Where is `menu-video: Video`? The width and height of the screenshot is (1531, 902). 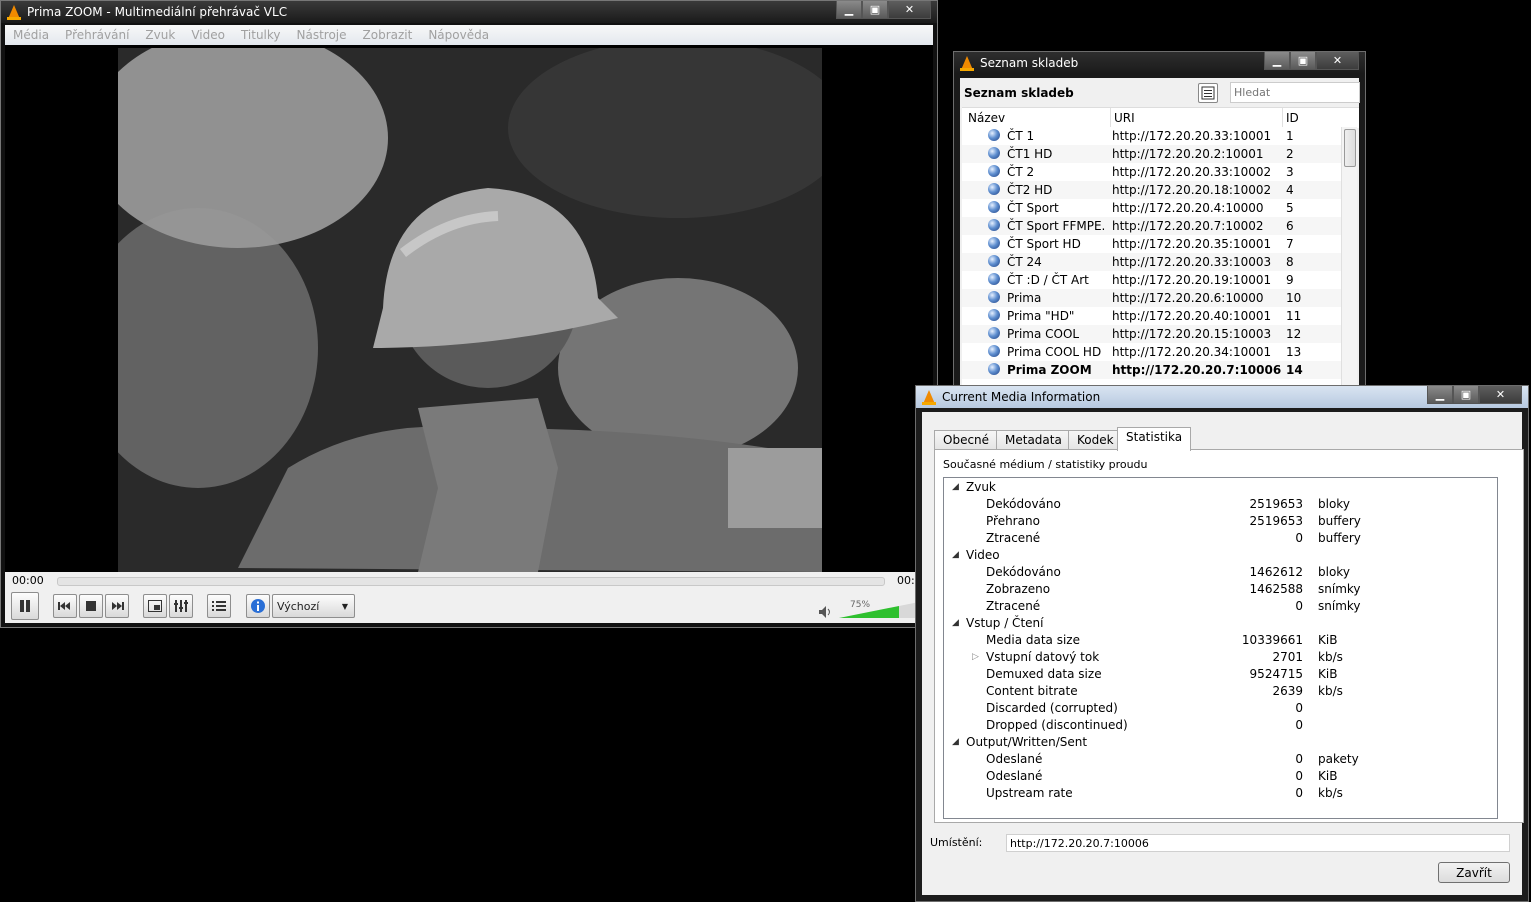
menu-video: Video is located at coordinates (208, 35).